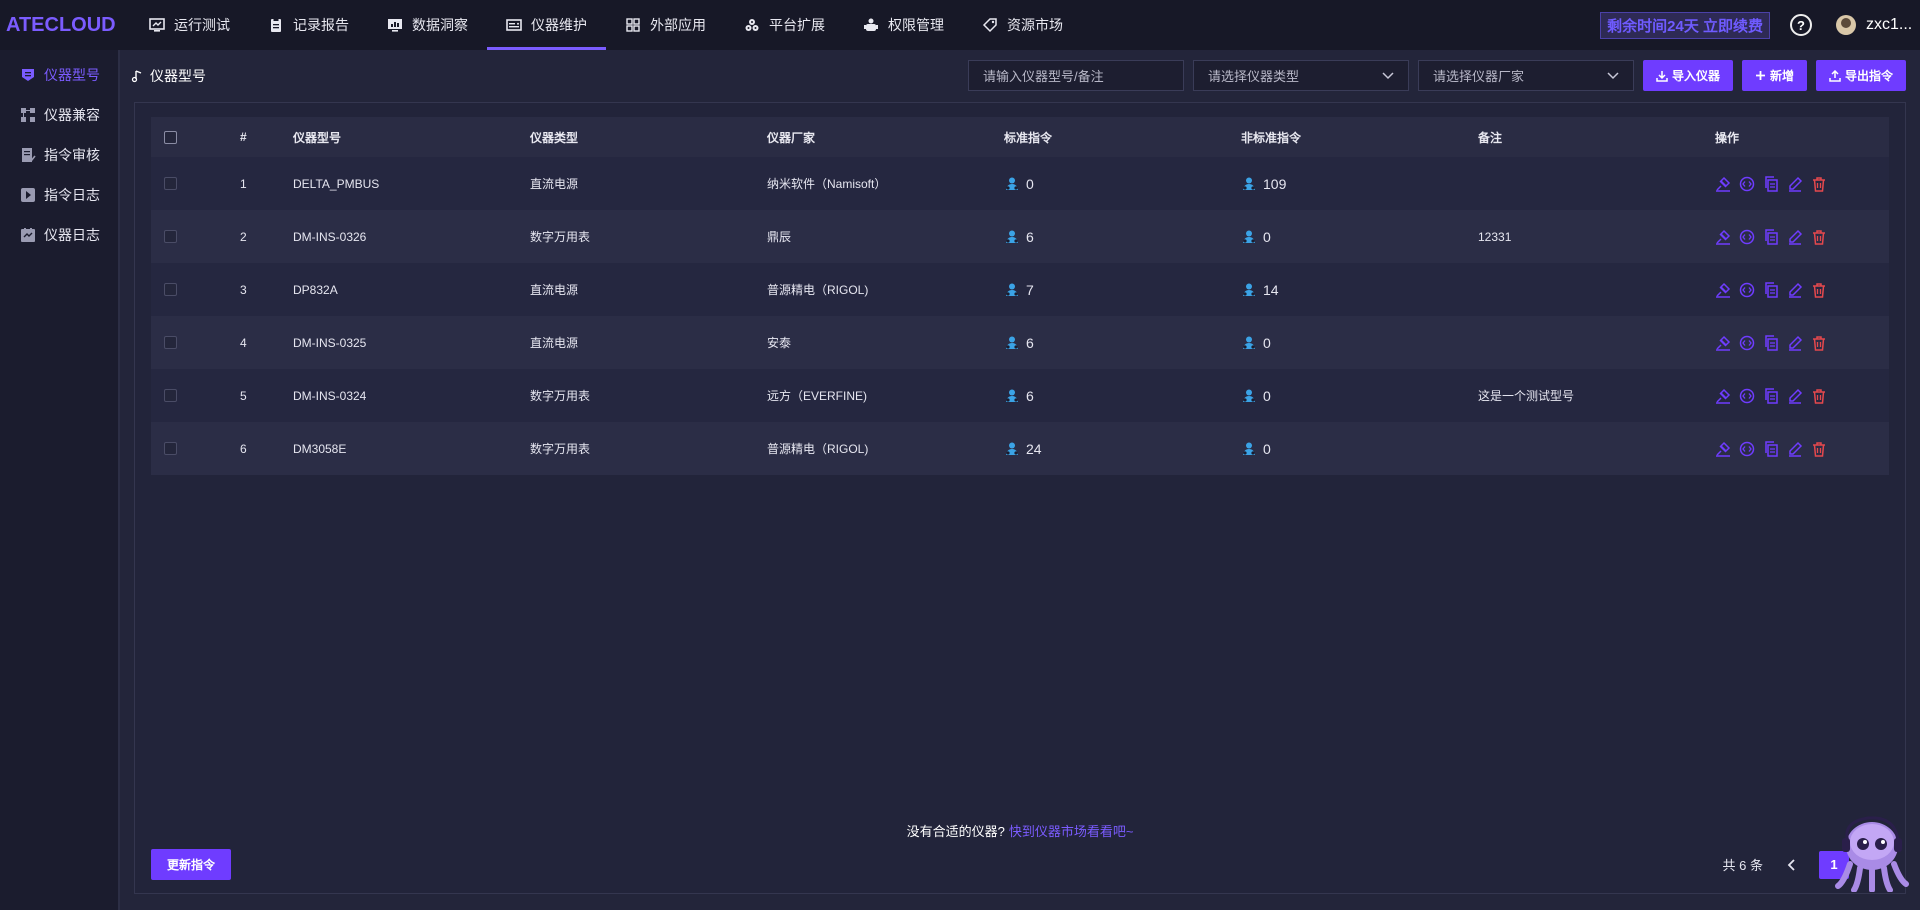 The height and width of the screenshot is (910, 1920). I want to click on select-all-cell, so click(195, 137).